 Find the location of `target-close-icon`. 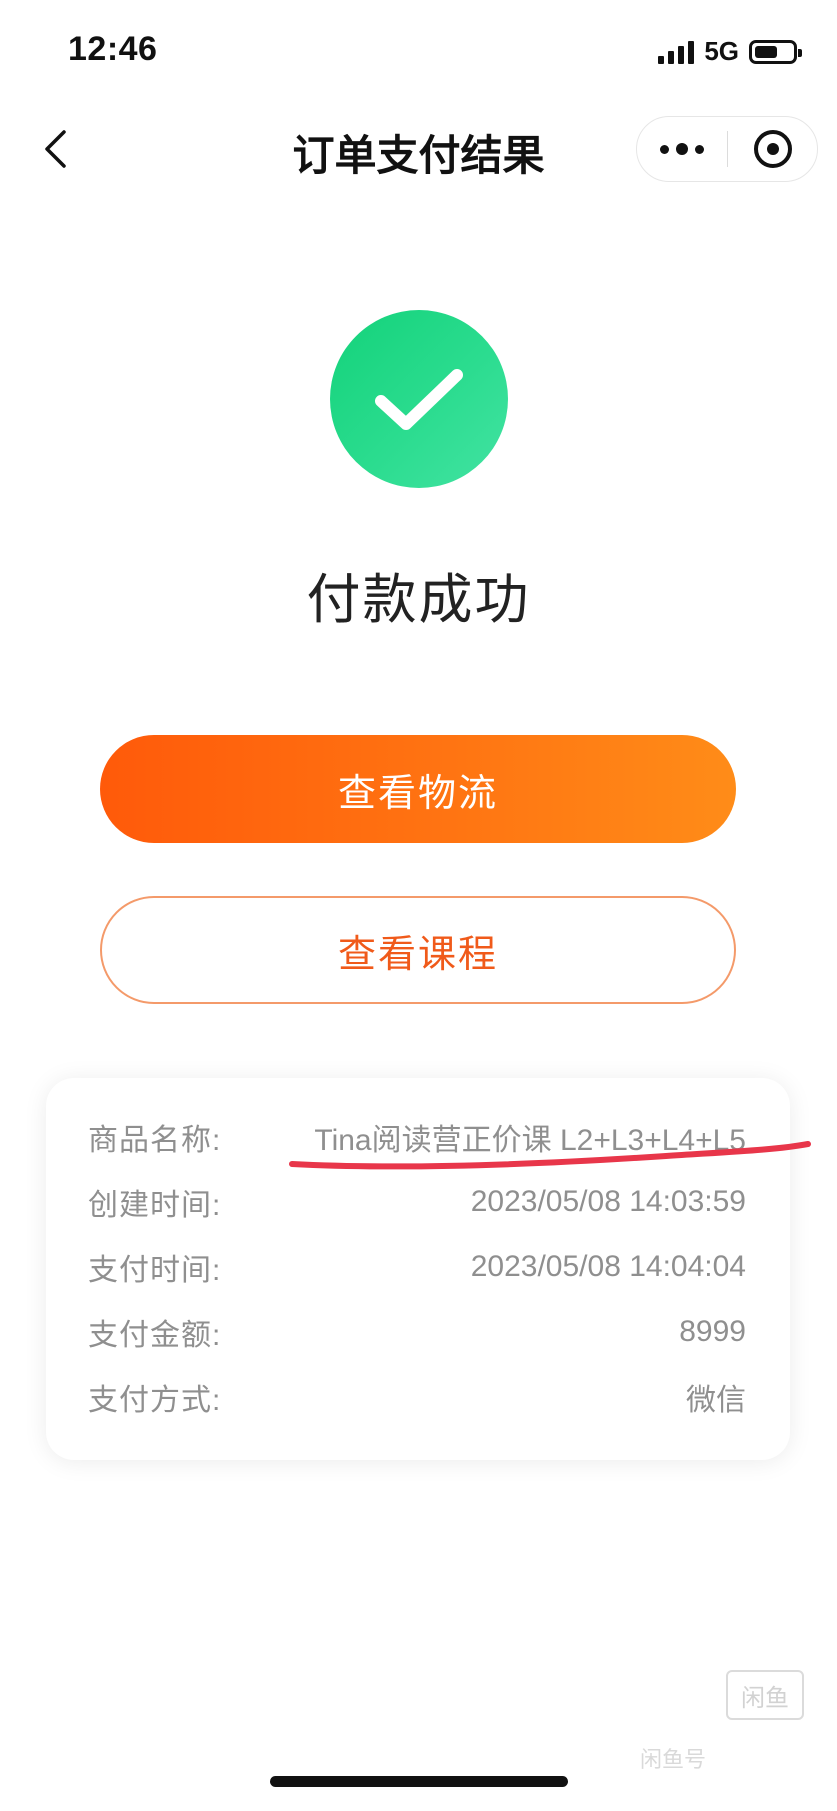

target-close-icon is located at coordinates (772, 149).